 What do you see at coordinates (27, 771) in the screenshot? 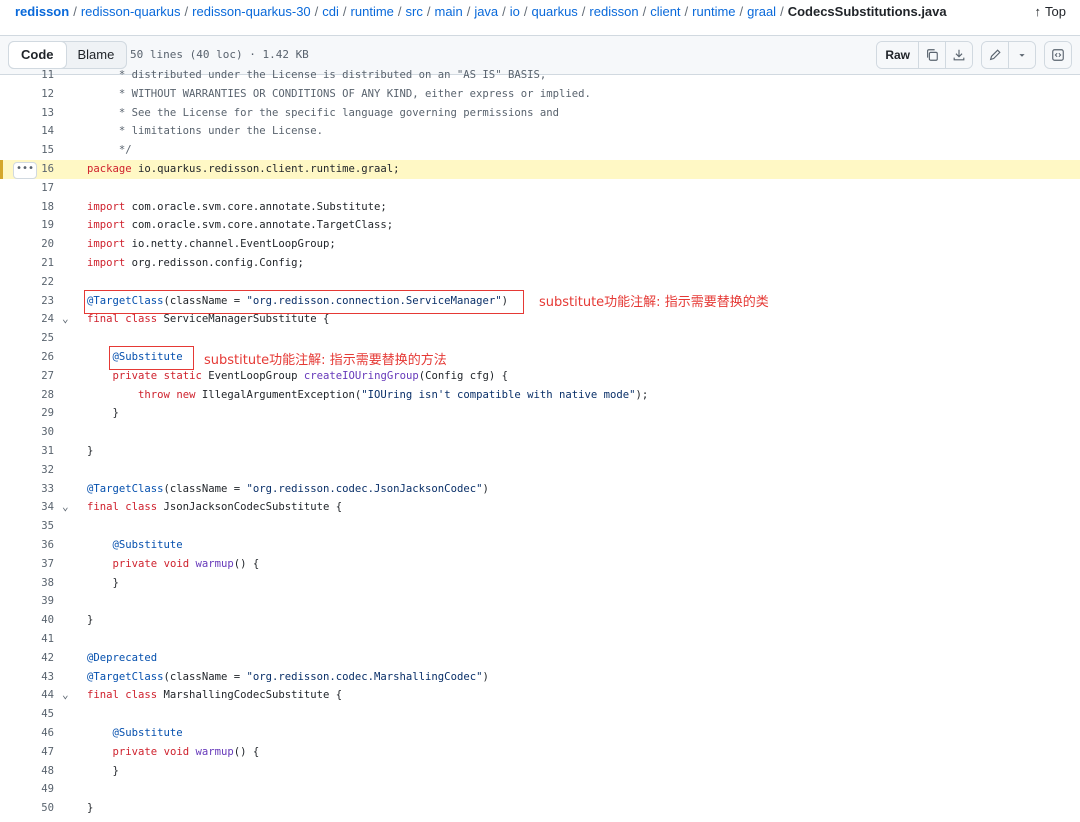
I see `line-number: 48` at bounding box center [27, 771].